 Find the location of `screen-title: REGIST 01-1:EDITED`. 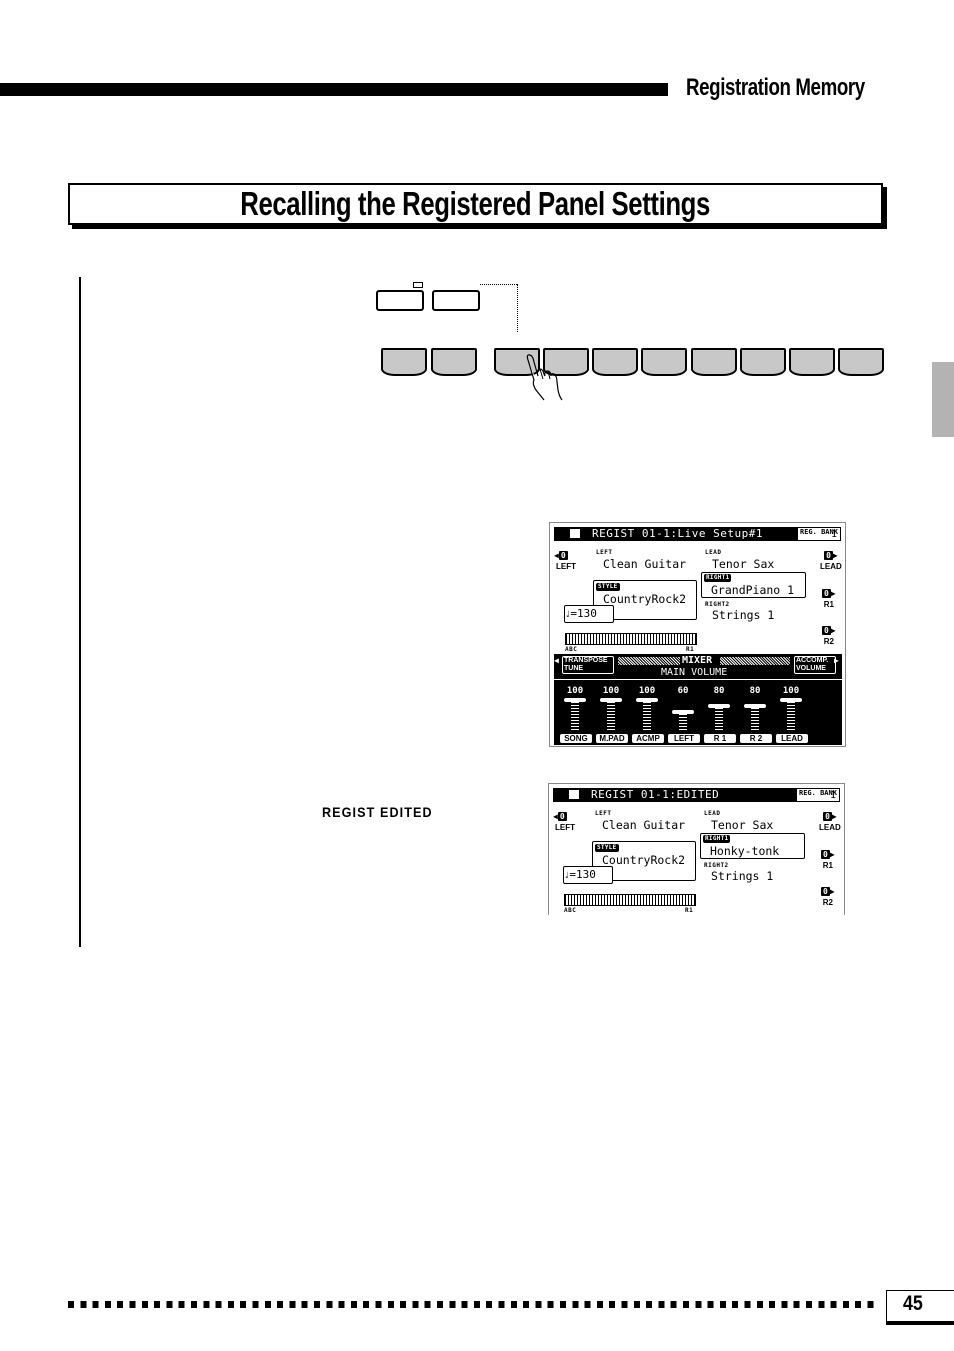

screen-title: REGIST 01-1:EDITED is located at coordinates (655, 794).